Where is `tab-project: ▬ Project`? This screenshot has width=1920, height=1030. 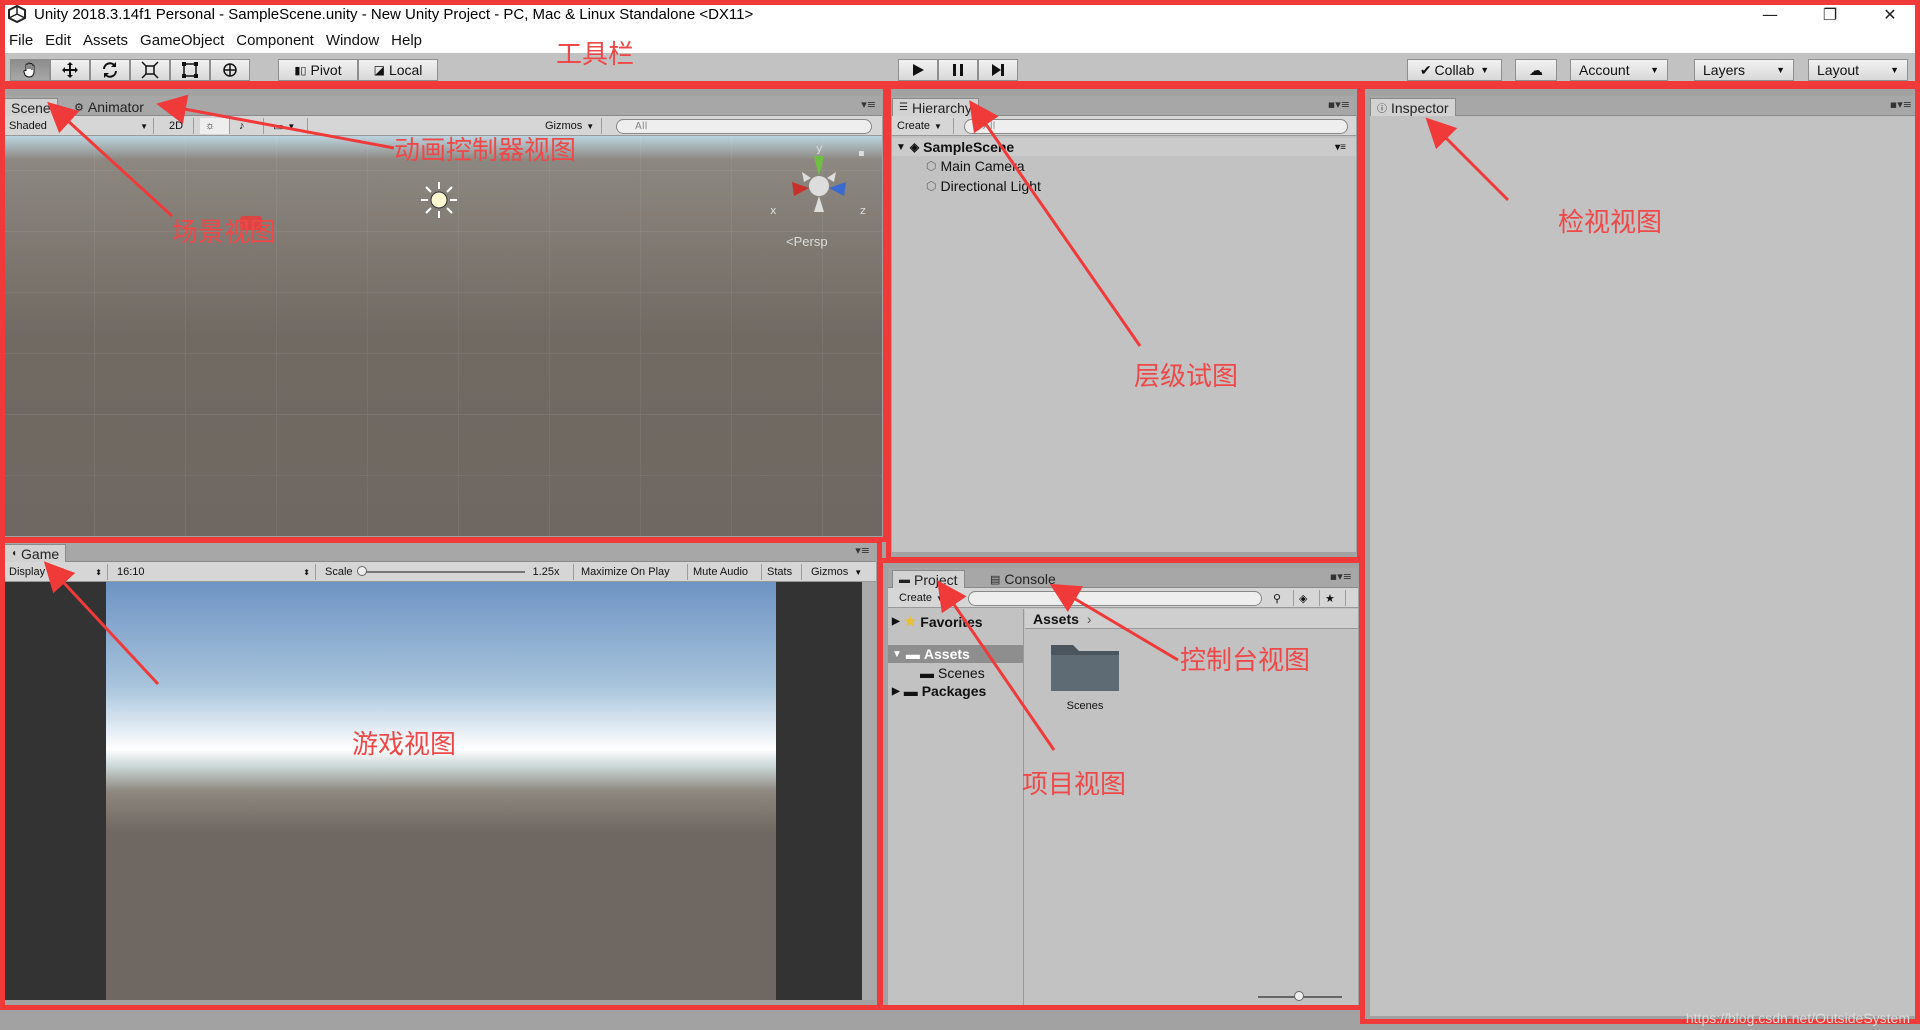
tab-project: ▬ Project is located at coordinates (928, 579).